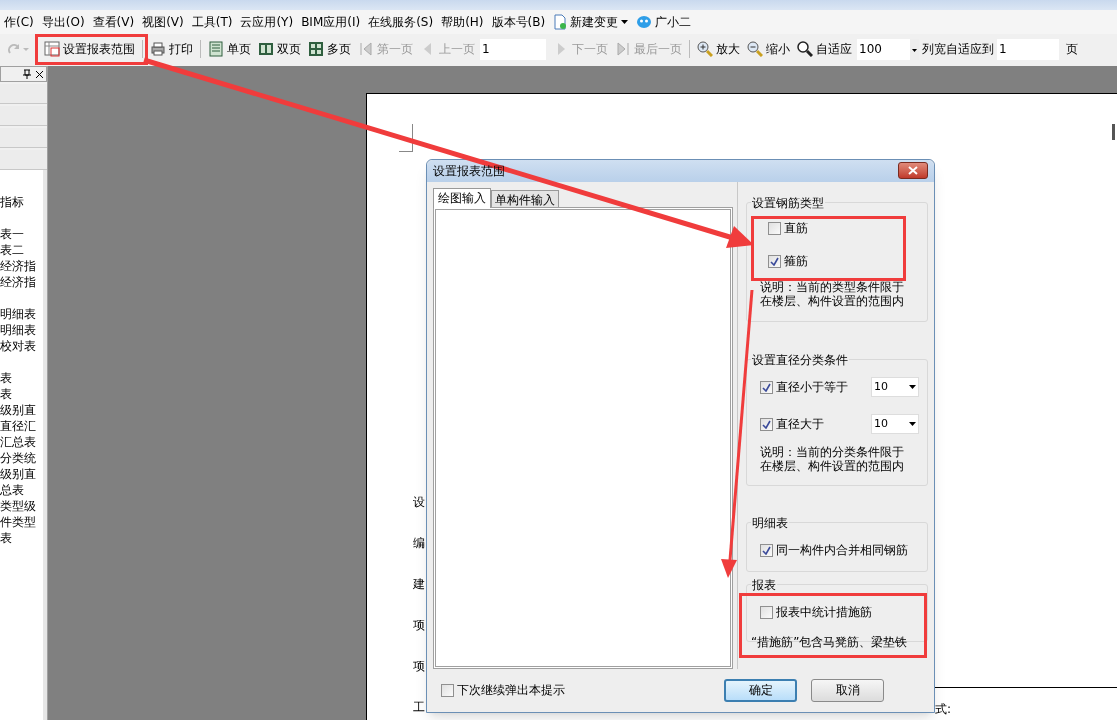 This screenshot has height=720, width=1117. What do you see at coordinates (958, 49) in the screenshot?
I see `toolbar-label: 列宽自适应到` at bounding box center [958, 49].